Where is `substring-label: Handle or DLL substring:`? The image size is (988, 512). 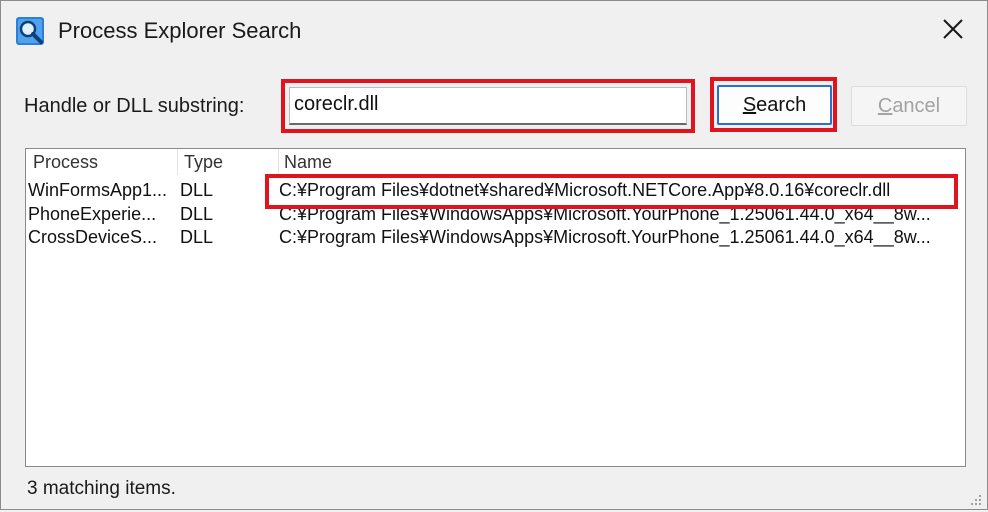 substring-label: Handle or DLL substring: is located at coordinates (134, 106).